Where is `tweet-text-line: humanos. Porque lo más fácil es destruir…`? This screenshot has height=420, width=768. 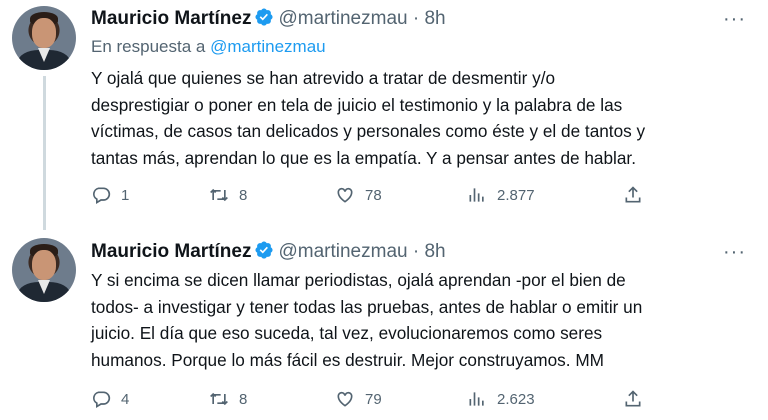
tweet-text-line: humanos. Porque lo más fácil es destruir… is located at coordinates (347, 359).